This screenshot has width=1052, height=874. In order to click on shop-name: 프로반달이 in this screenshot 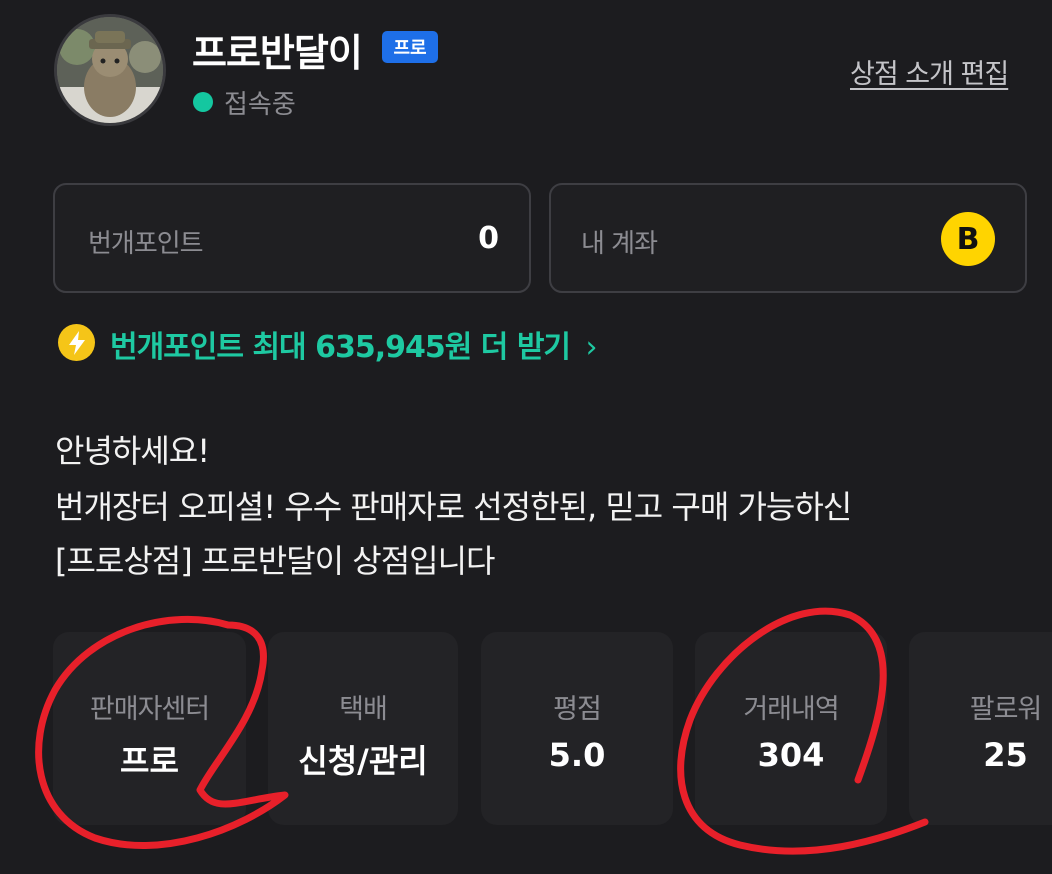, I will do `click(277, 53)`.